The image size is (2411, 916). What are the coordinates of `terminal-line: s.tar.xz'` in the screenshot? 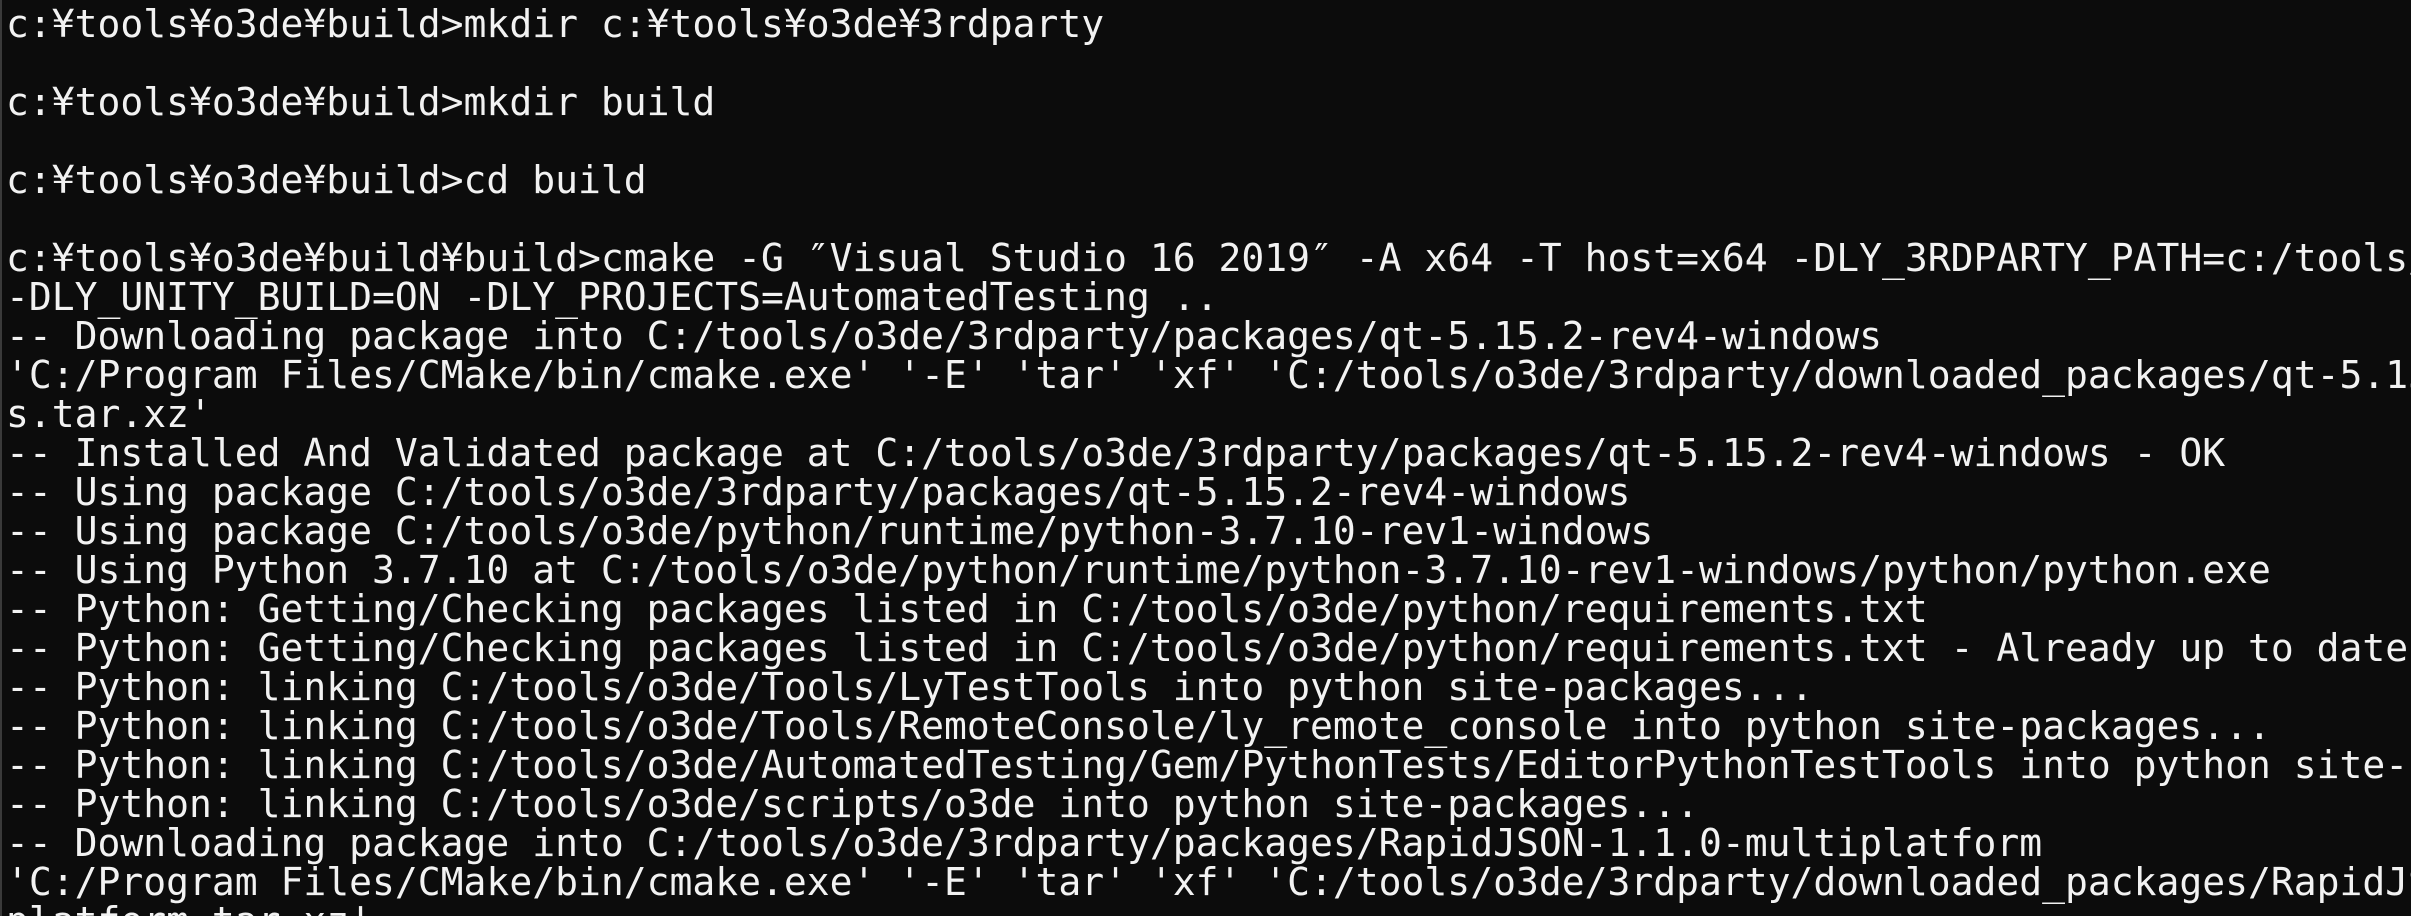 It's located at (109, 414).